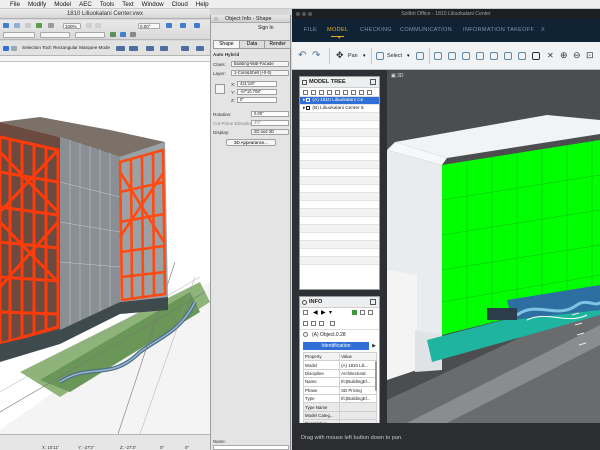  I want to click on layer-icon, so click(17, 25).